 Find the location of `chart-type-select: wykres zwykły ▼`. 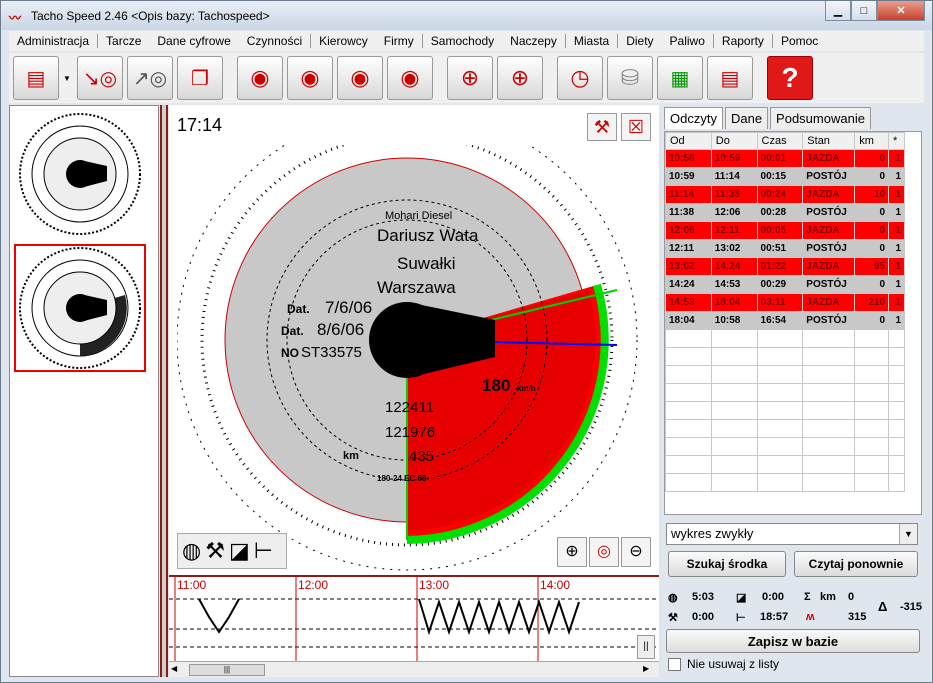

chart-type-select: wykres zwykły ▼ is located at coordinates (792, 534).